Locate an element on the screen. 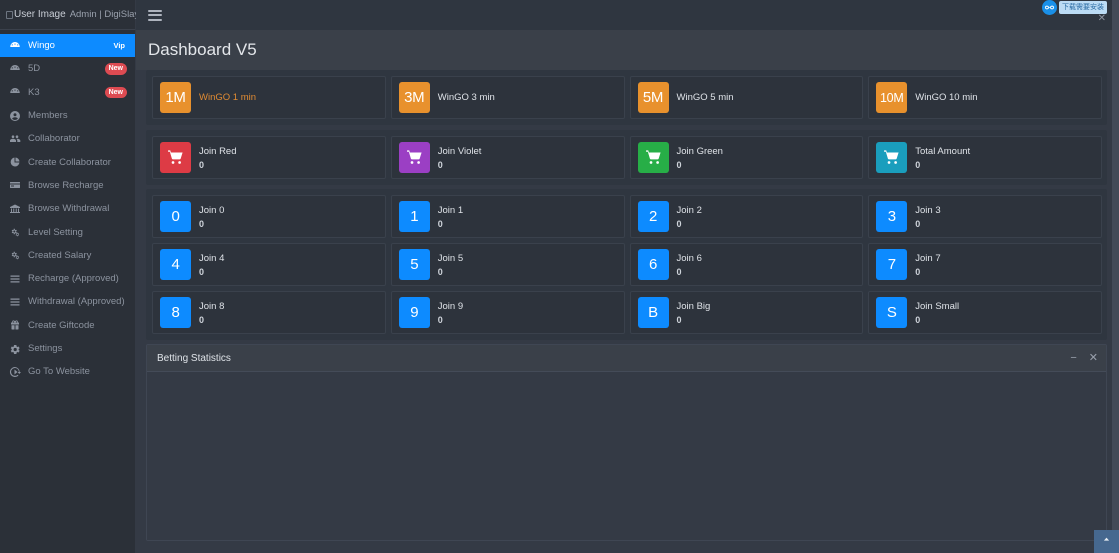  sidebar-item-label: Create Giftcode is located at coordinates (61, 325).